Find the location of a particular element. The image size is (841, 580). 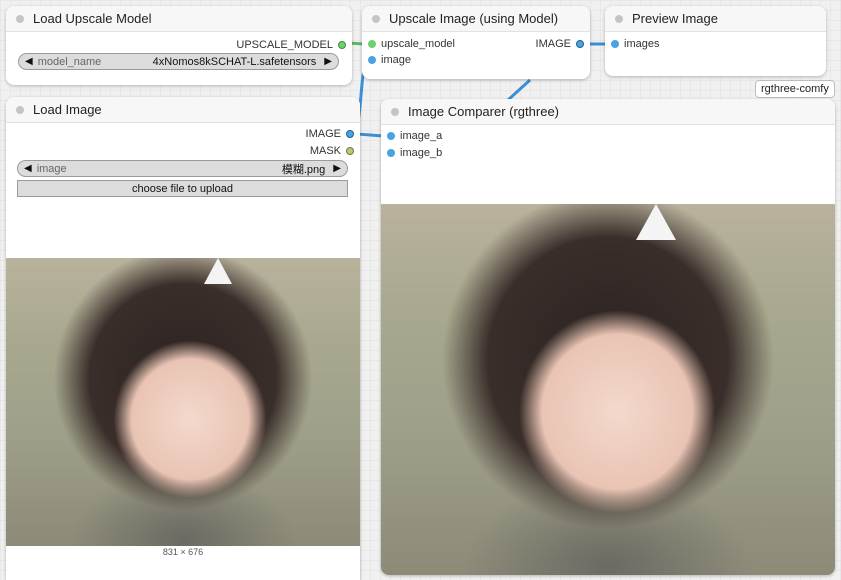

upload-button: choose file to upload is located at coordinates (182, 188).